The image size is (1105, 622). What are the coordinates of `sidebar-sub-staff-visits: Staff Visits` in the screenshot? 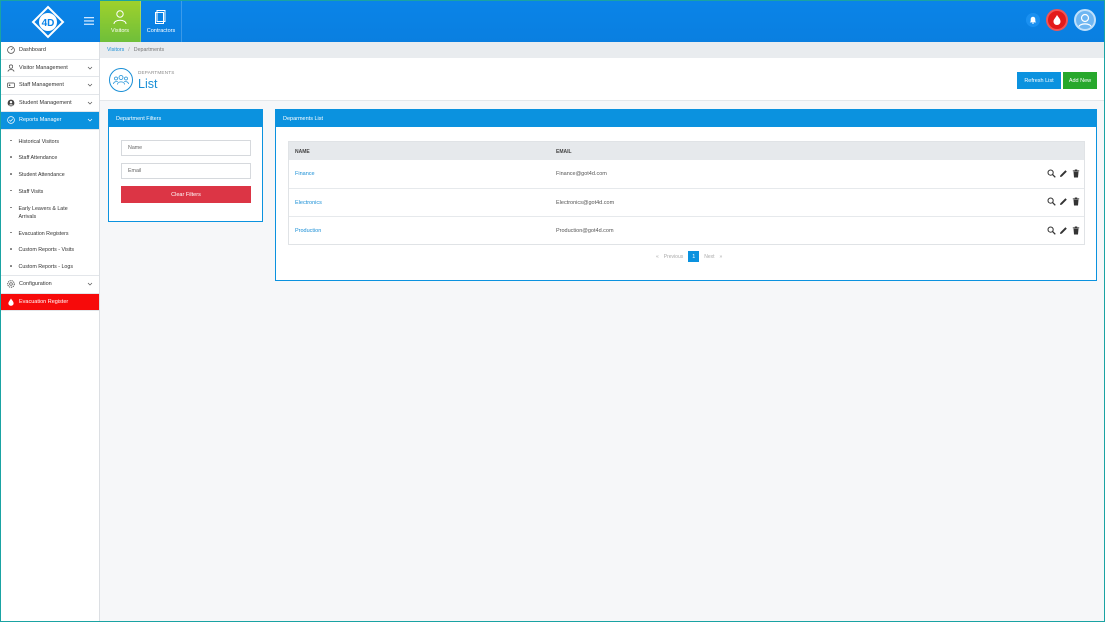 It's located at (50, 191).